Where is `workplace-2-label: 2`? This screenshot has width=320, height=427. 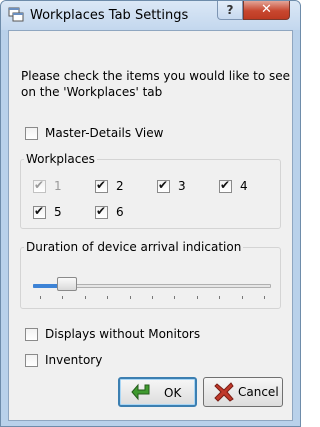 workplace-2-label: 2 is located at coordinates (120, 186).